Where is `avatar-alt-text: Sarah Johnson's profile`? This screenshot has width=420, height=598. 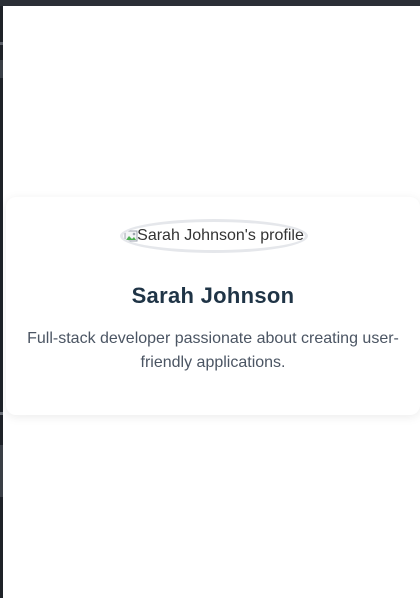 avatar-alt-text: Sarah Johnson's profile is located at coordinates (220, 235).